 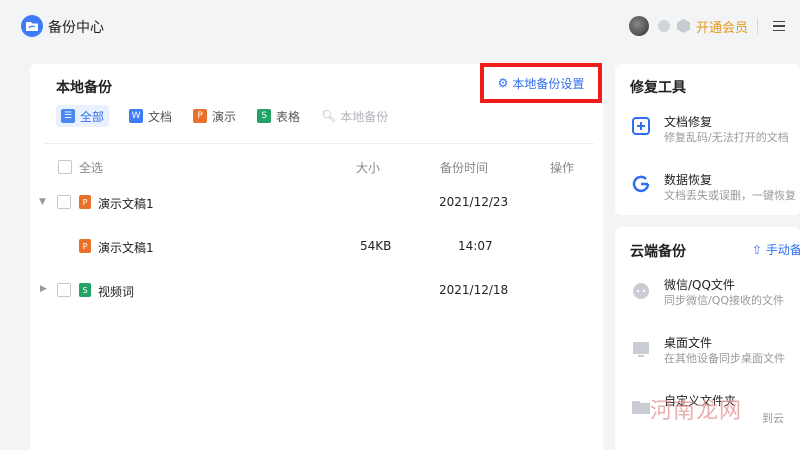 I want to click on tab-presentations: P 演示, so click(x=214, y=116).